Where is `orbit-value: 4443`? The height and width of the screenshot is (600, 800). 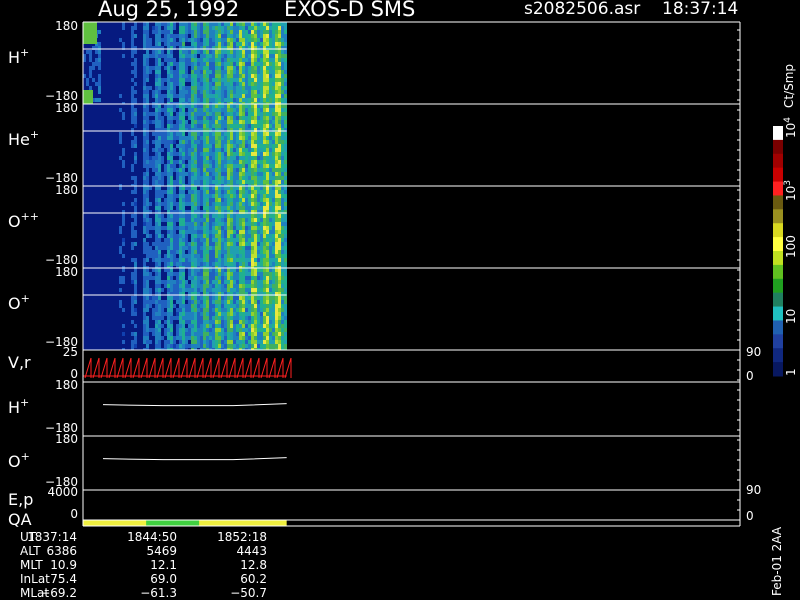
orbit-value: 4443 is located at coordinates (251, 551).